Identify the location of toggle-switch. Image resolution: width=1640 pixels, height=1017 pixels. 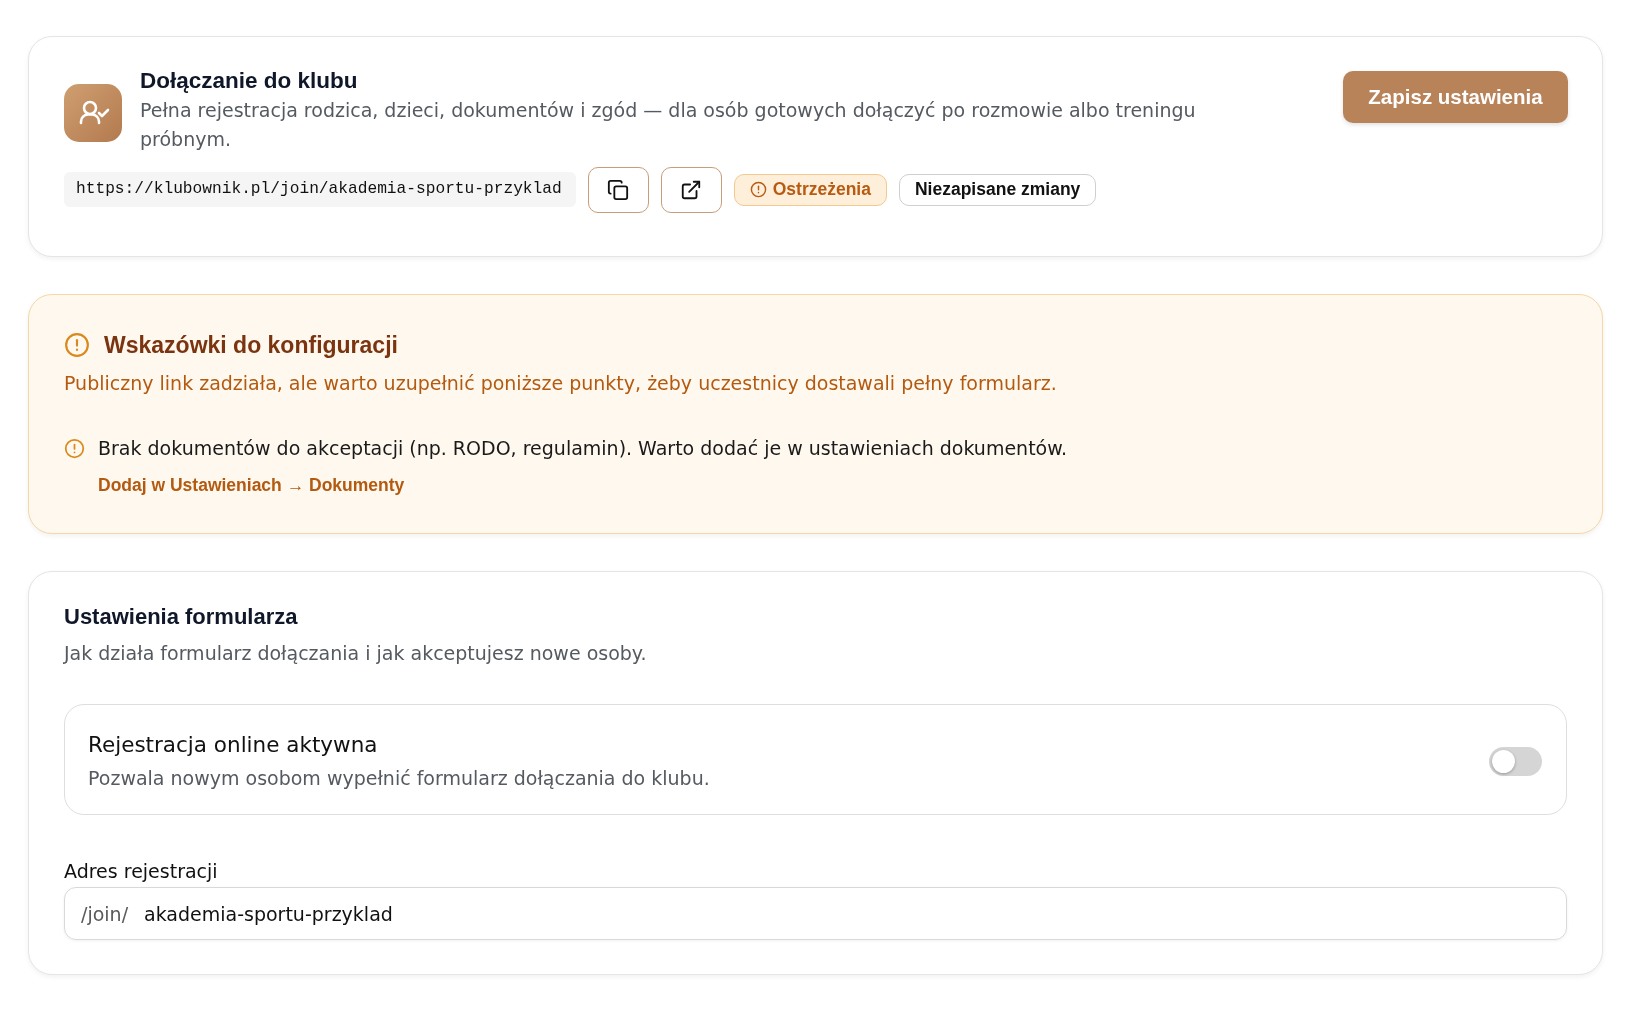
(1515, 761).